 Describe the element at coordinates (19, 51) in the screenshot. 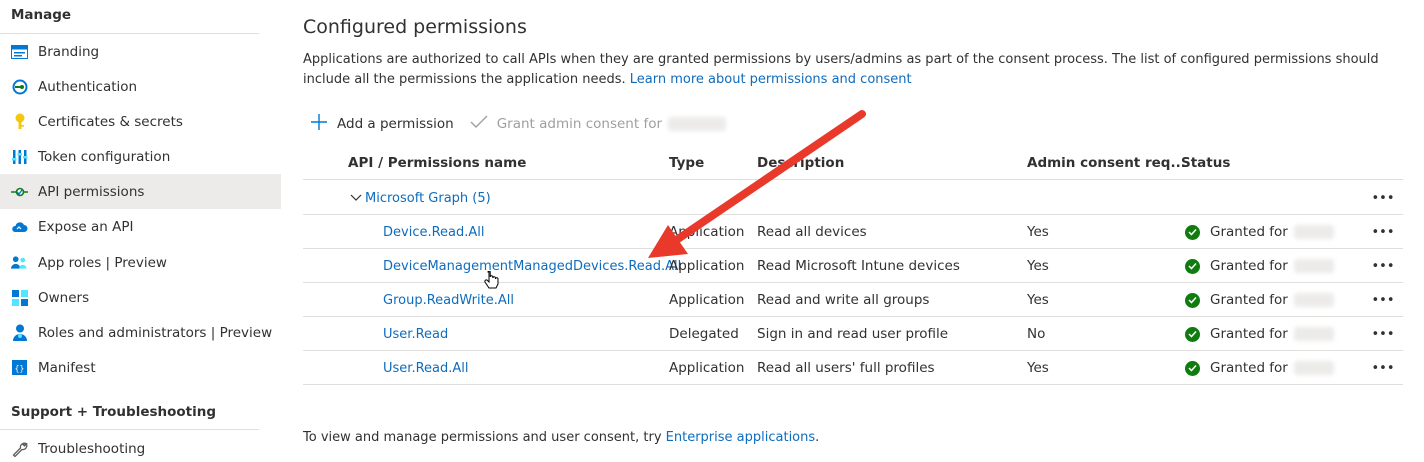

I see `branding-icon` at that location.